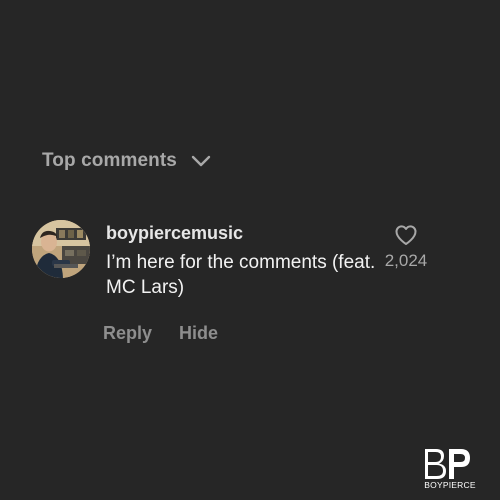 The image size is (500, 500). Describe the element at coordinates (174, 233) in the screenshot. I see `comment-username: boypiercemusic` at that location.